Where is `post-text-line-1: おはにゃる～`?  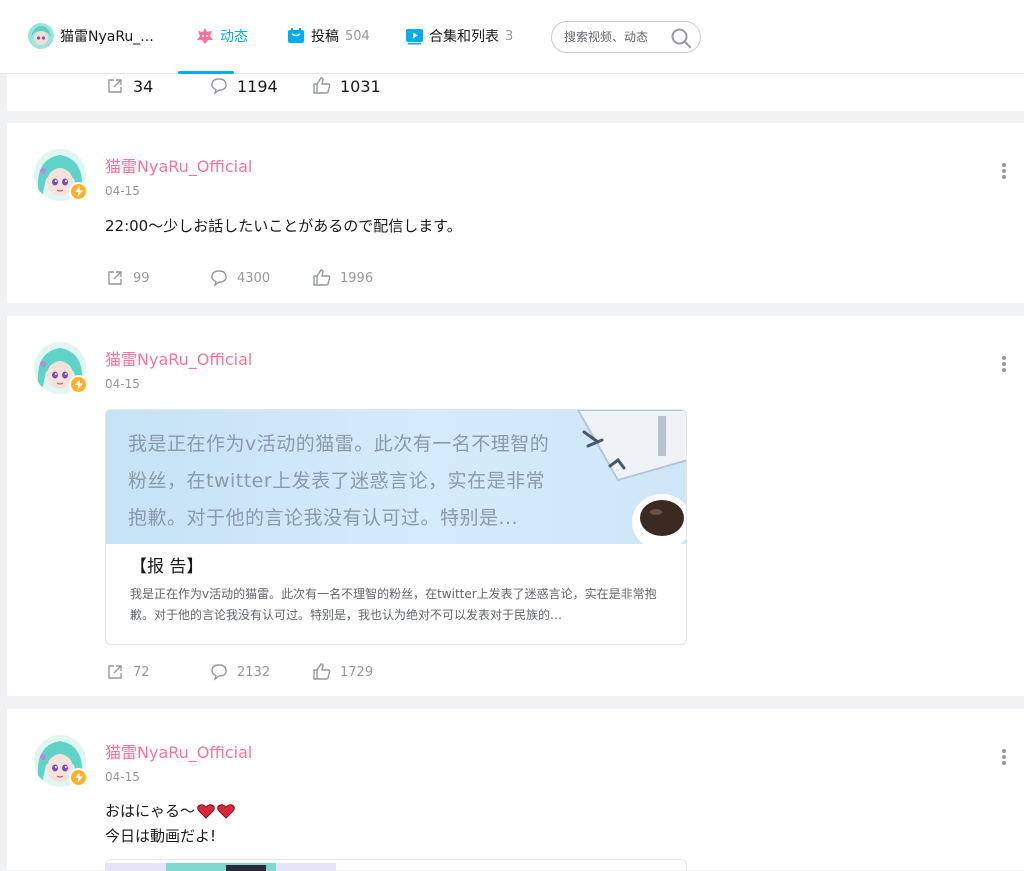 post-text-line-1: おはにゃる～ is located at coordinates (171, 811).